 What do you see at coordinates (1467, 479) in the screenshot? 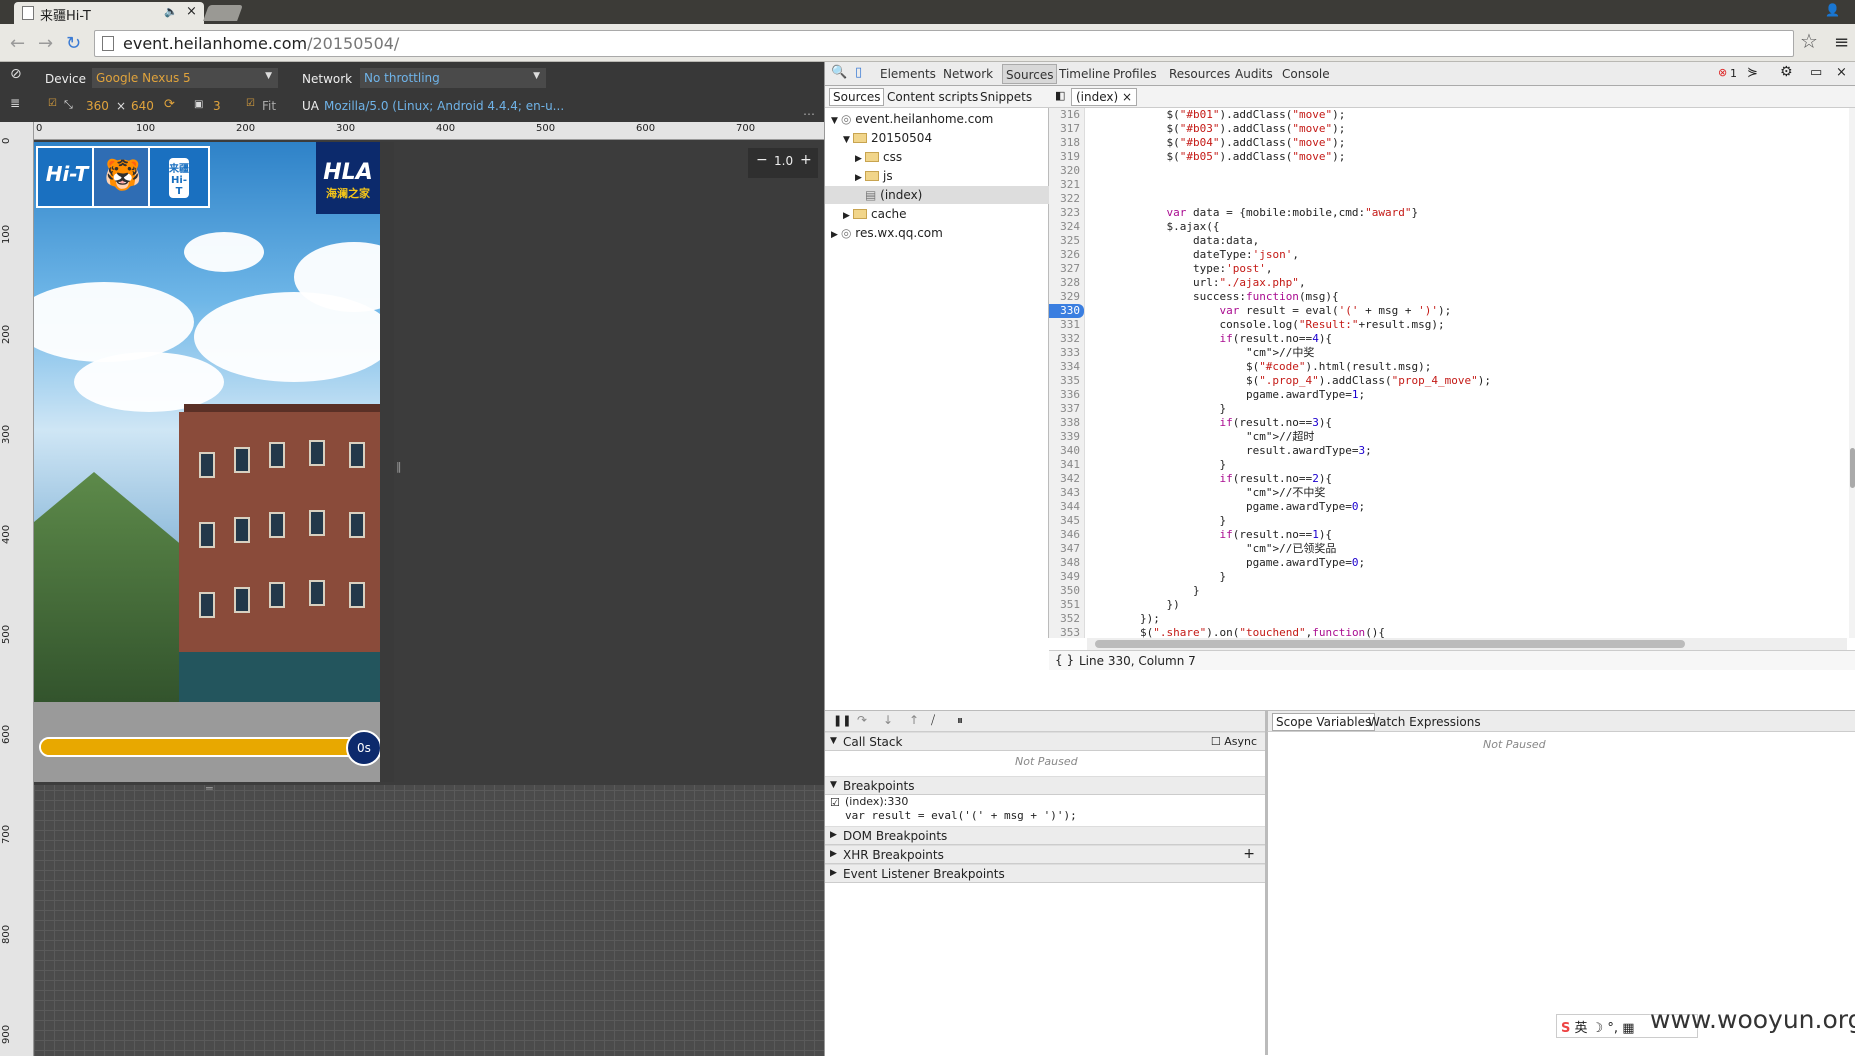
I see `code-line: if(result.no==2){` at bounding box center [1467, 479].